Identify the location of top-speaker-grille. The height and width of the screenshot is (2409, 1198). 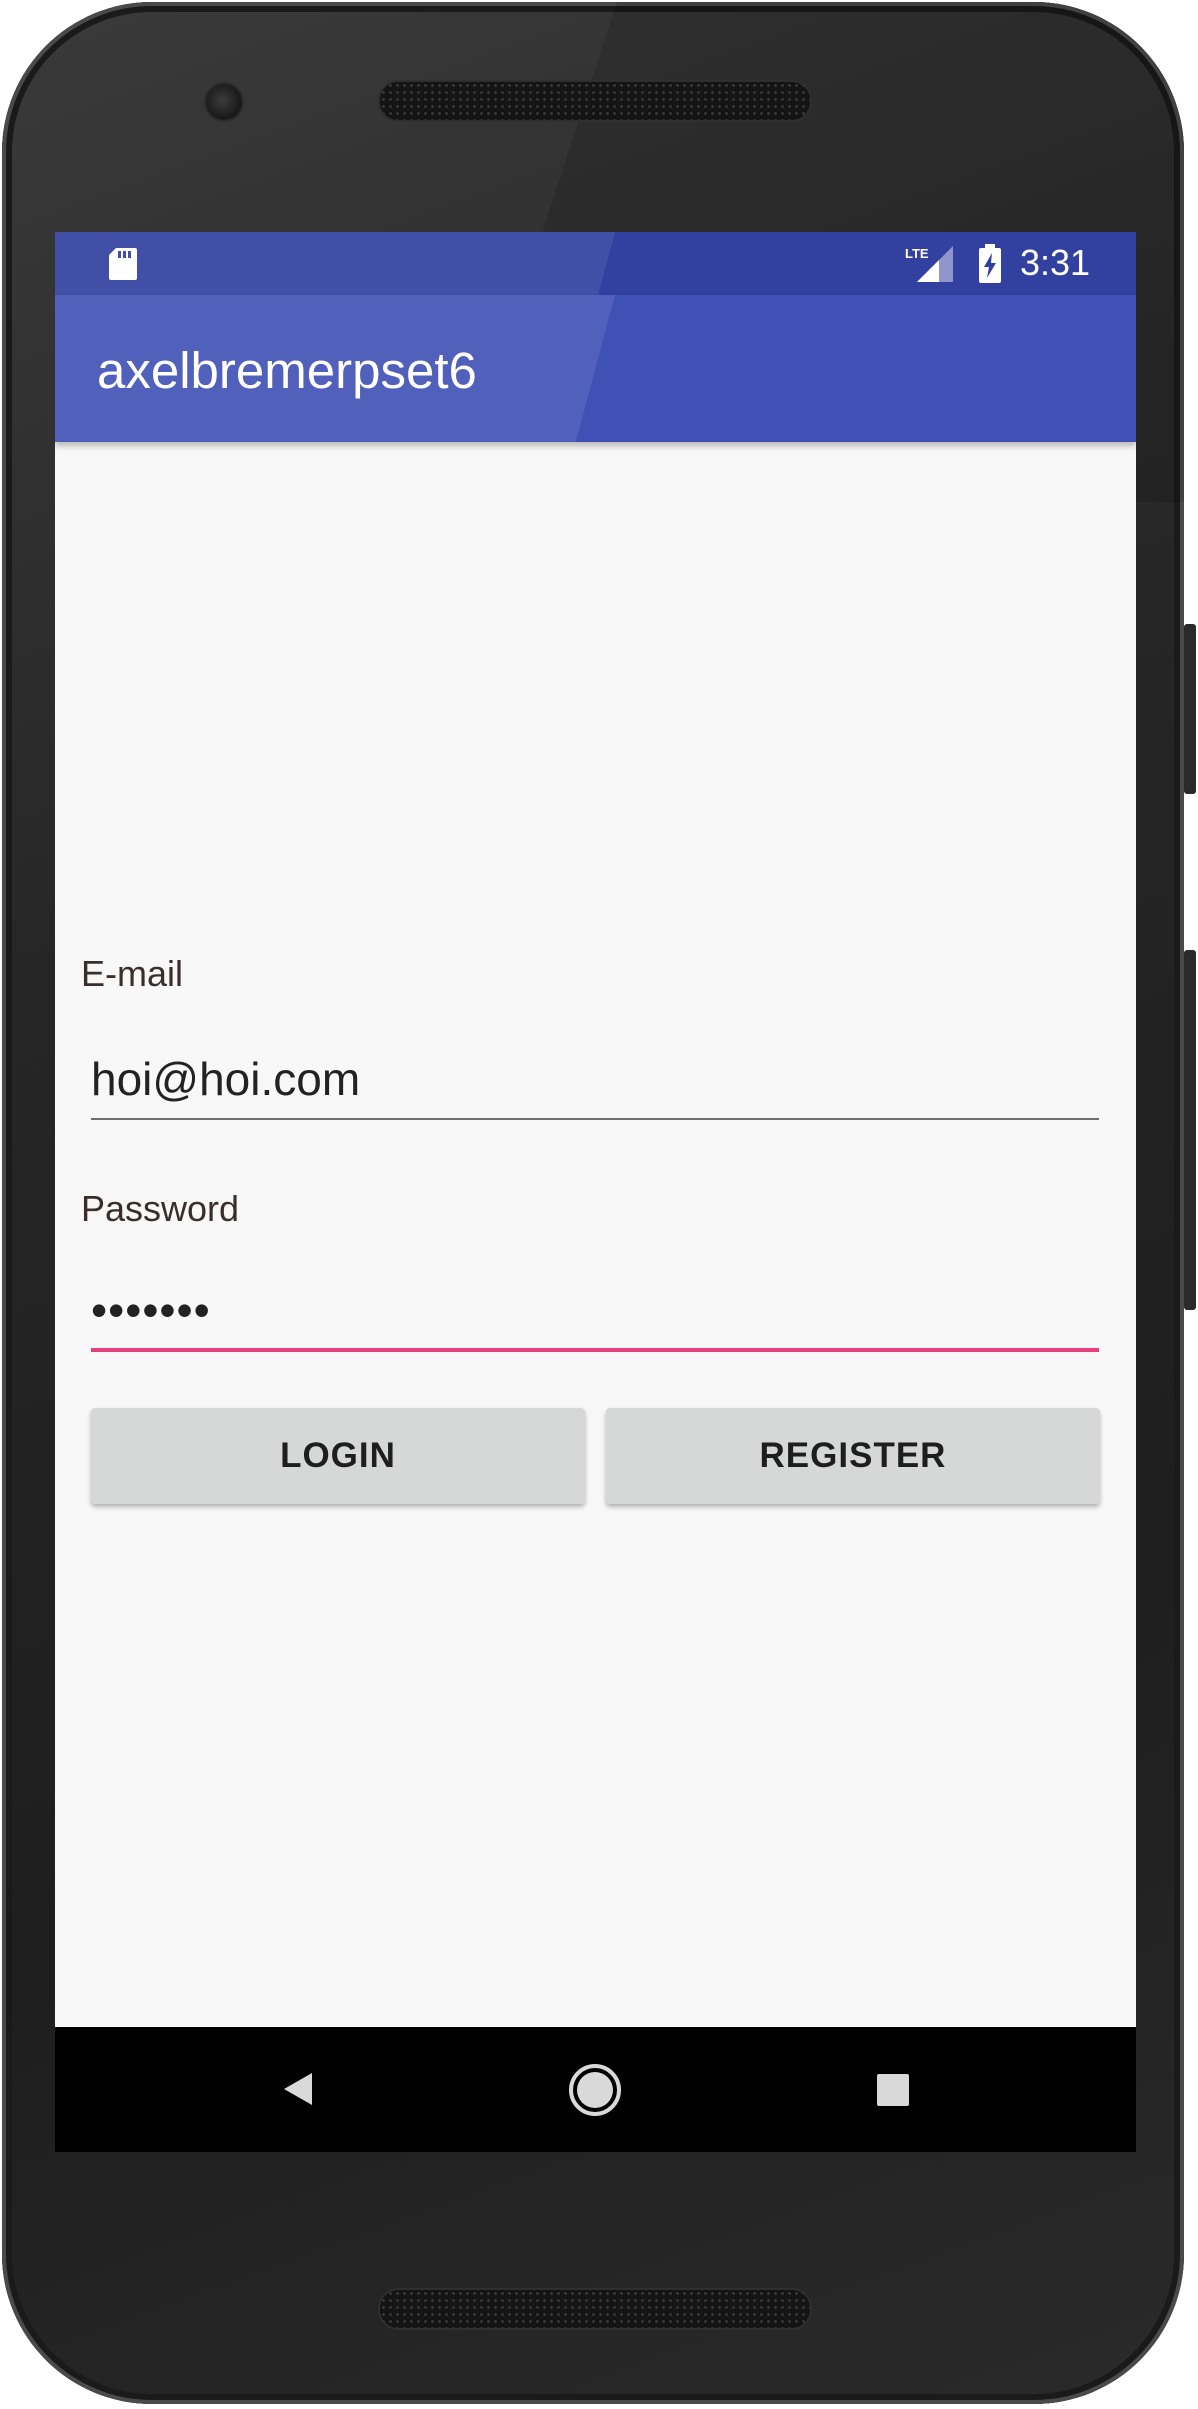
(595, 101).